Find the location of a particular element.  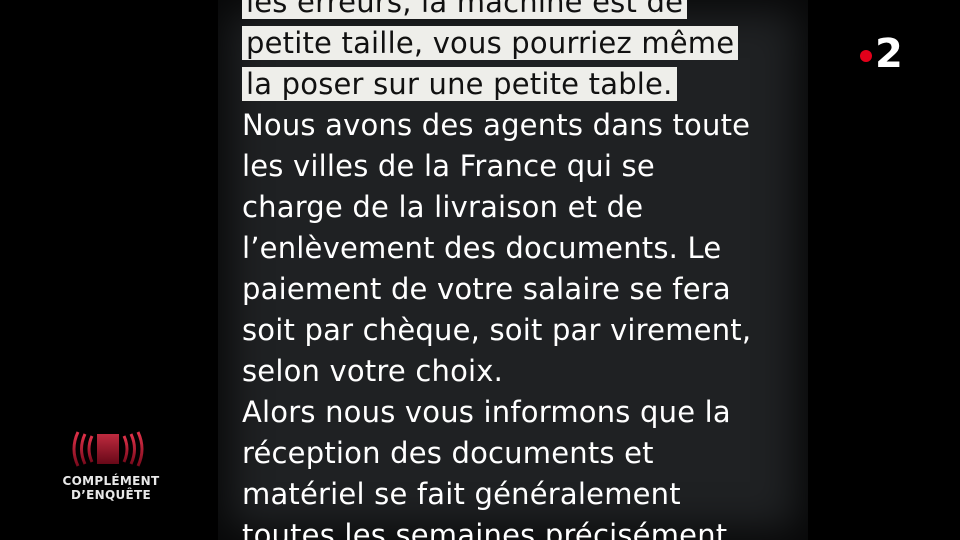

message-line: les villes de la France qui se is located at coordinates (448, 166).